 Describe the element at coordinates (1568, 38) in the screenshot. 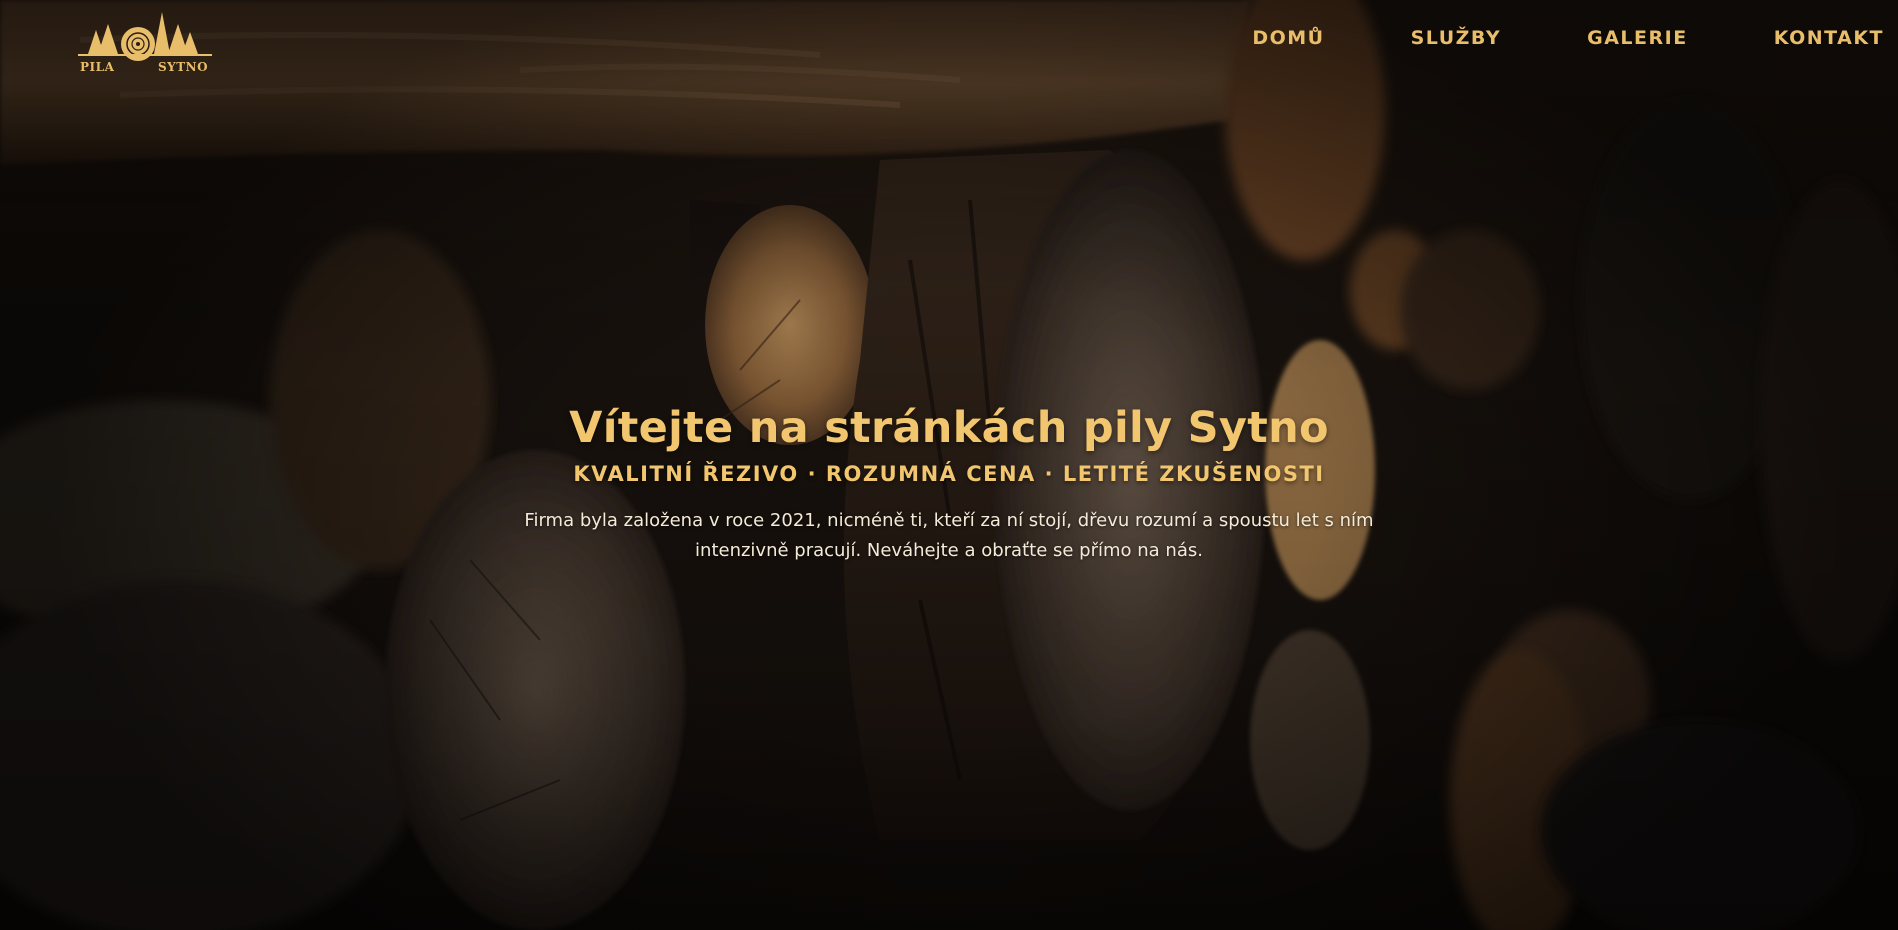

I see `main-navigation: DOMŮ SLUŽBY GALERIE KONTAKT` at that location.